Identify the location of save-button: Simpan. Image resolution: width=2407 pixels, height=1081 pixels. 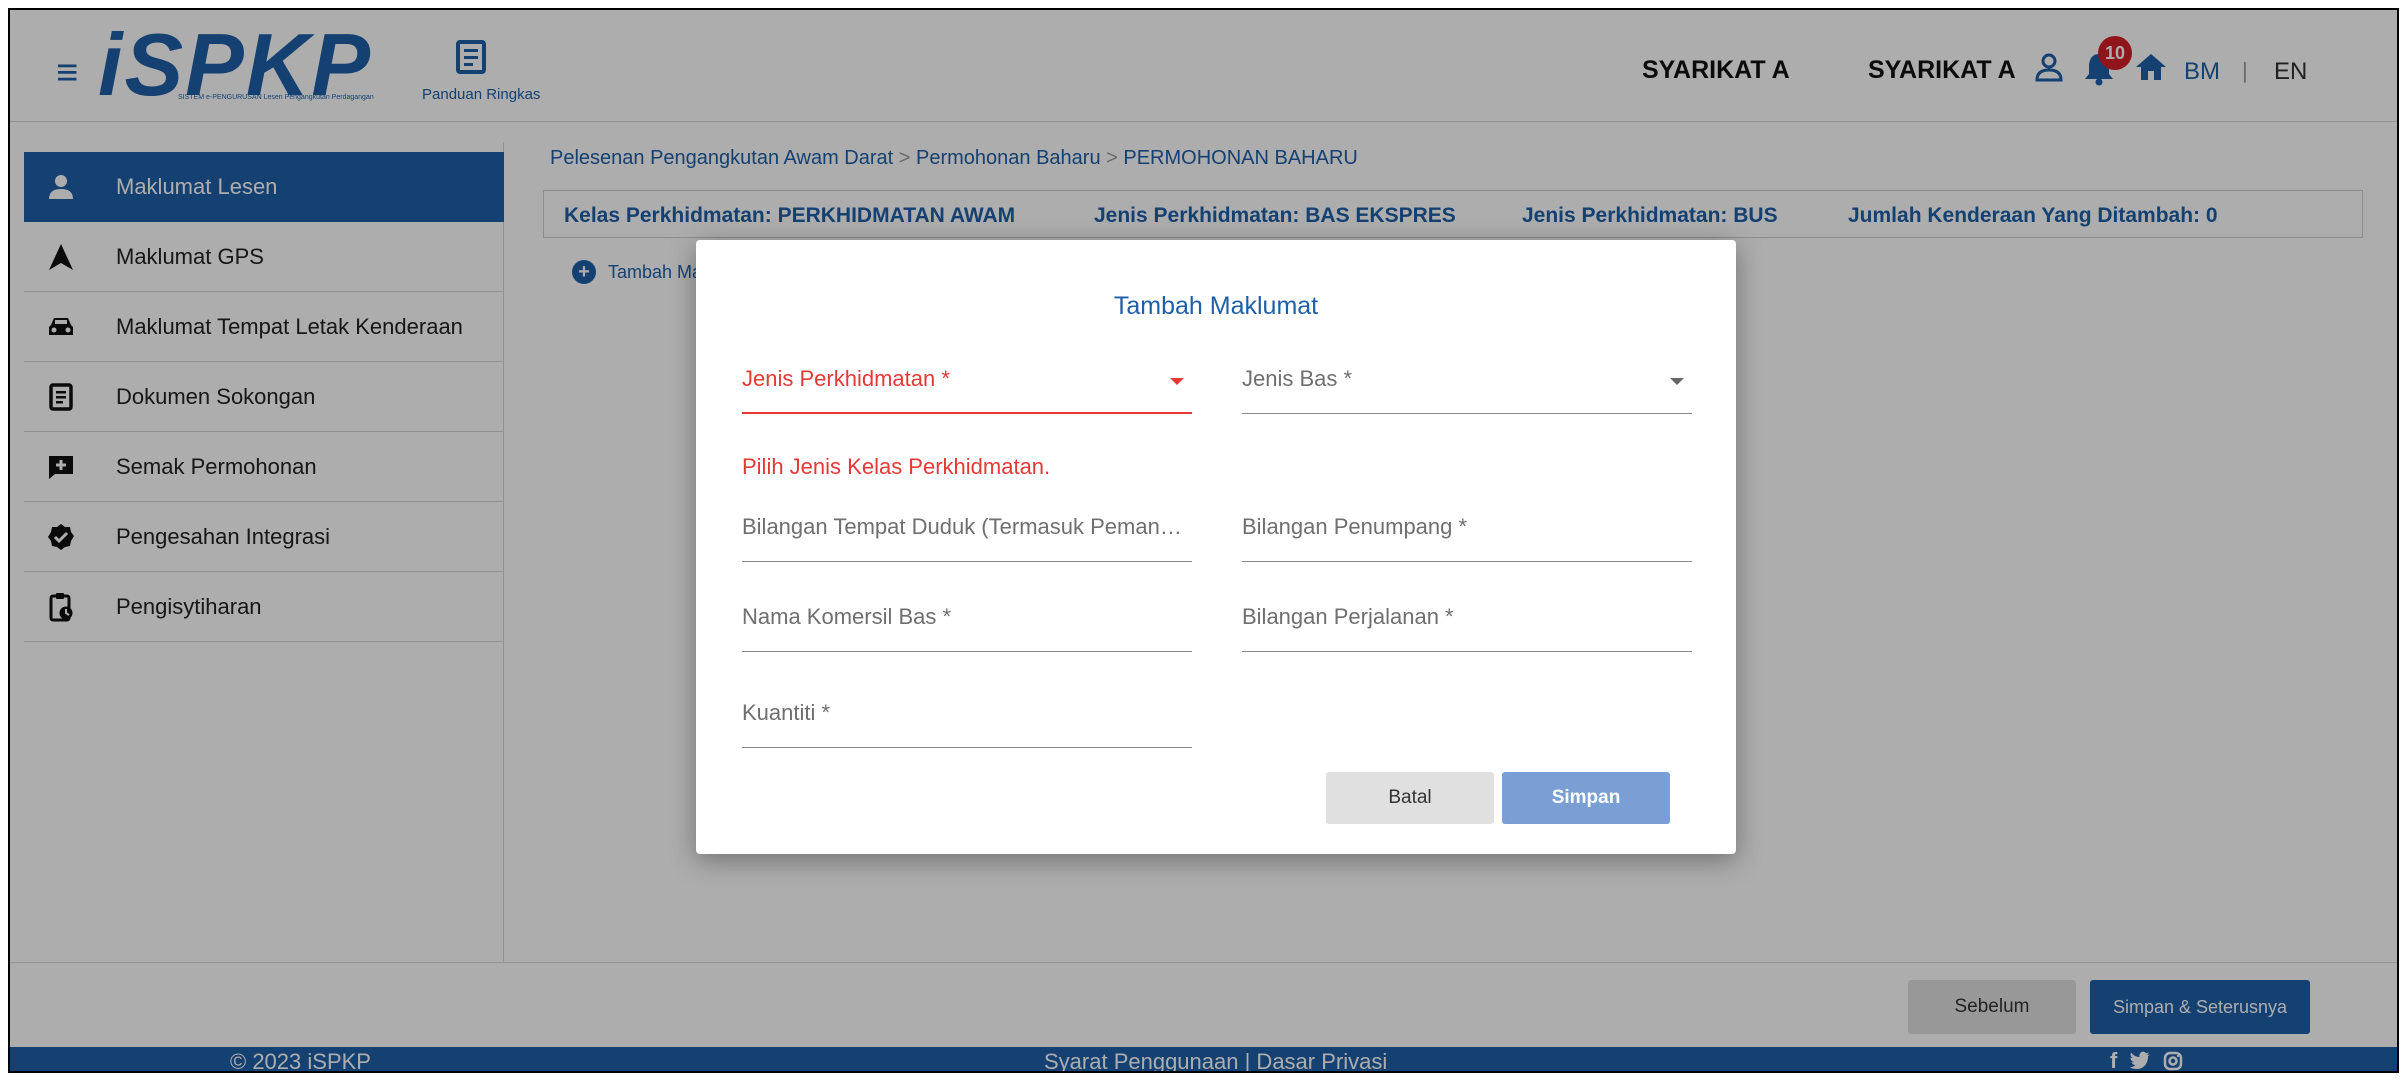
(1586, 798).